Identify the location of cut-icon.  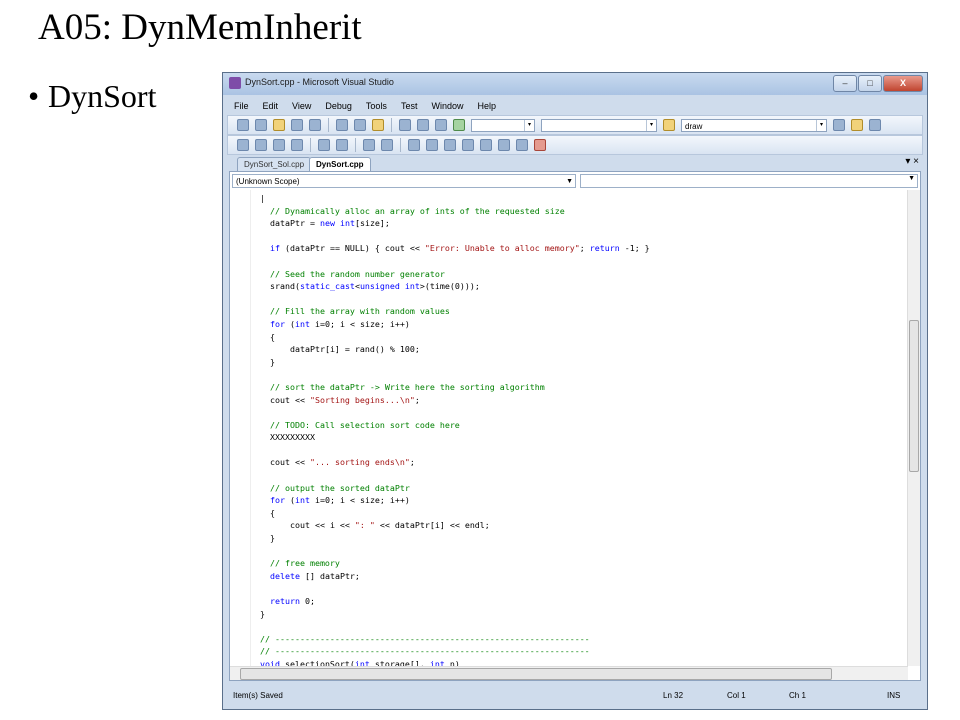
(342, 125).